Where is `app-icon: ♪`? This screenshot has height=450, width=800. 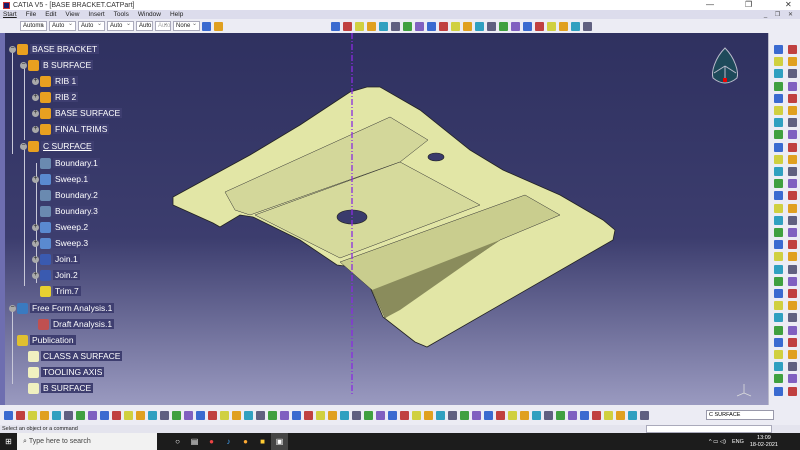
app-icon: ♪ is located at coordinates (228, 441).